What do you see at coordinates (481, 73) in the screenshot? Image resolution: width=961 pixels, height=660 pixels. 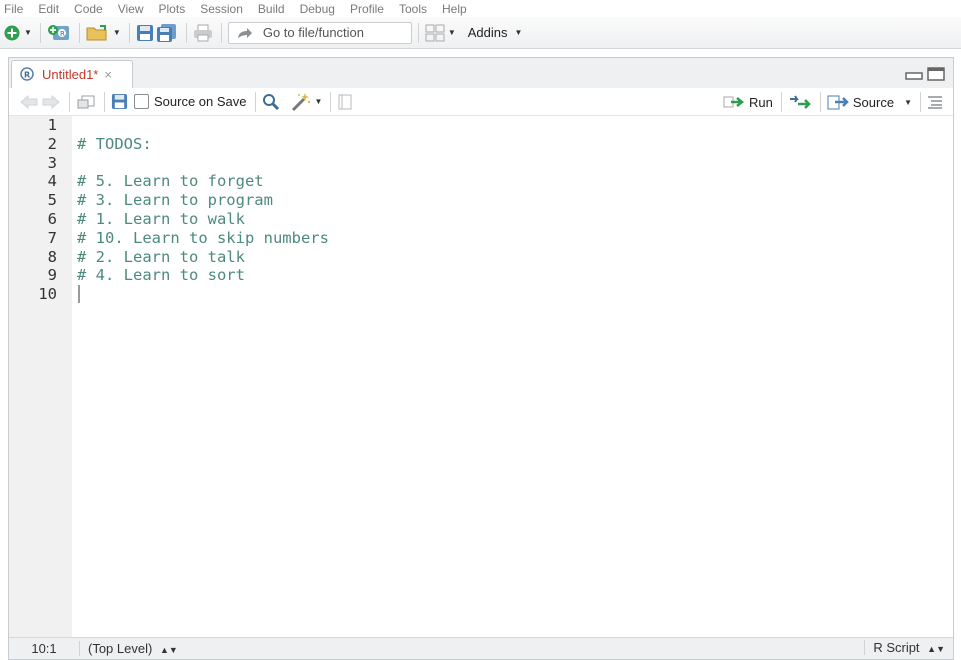 I see `tab-strip: R Untitled1* ×` at bounding box center [481, 73].